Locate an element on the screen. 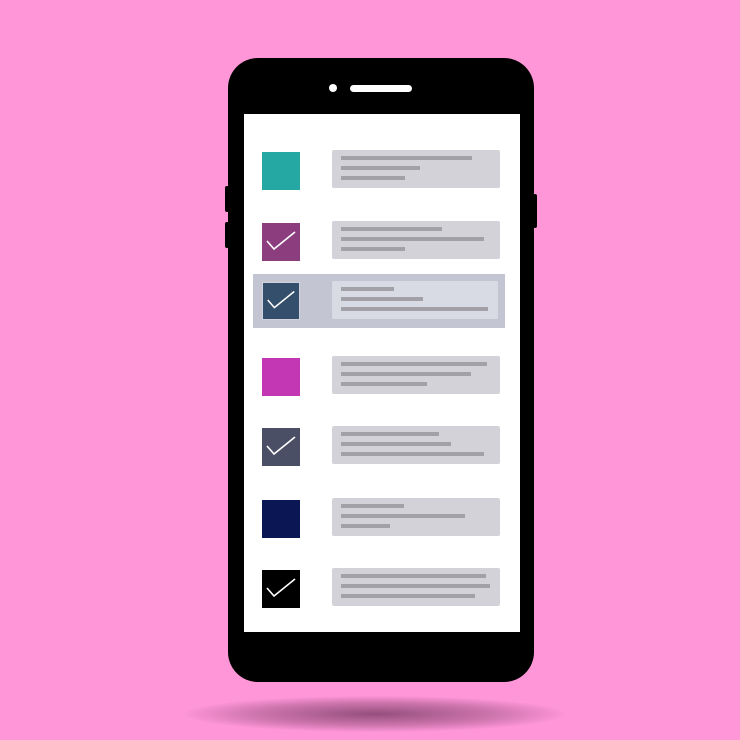  volume-up-button is located at coordinates (227, 199).